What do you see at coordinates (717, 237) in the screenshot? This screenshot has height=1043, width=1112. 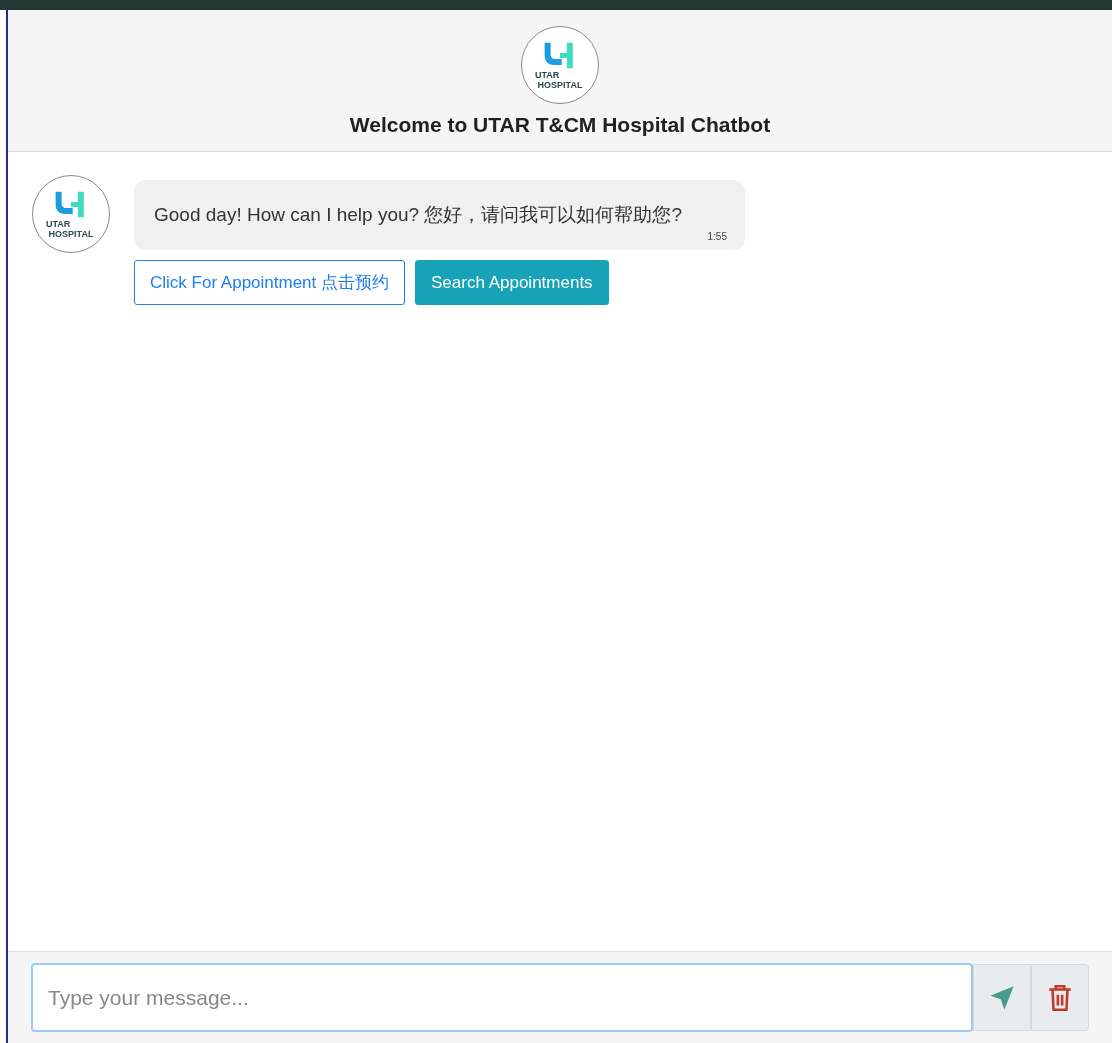 I see `message-time: 1:55` at bounding box center [717, 237].